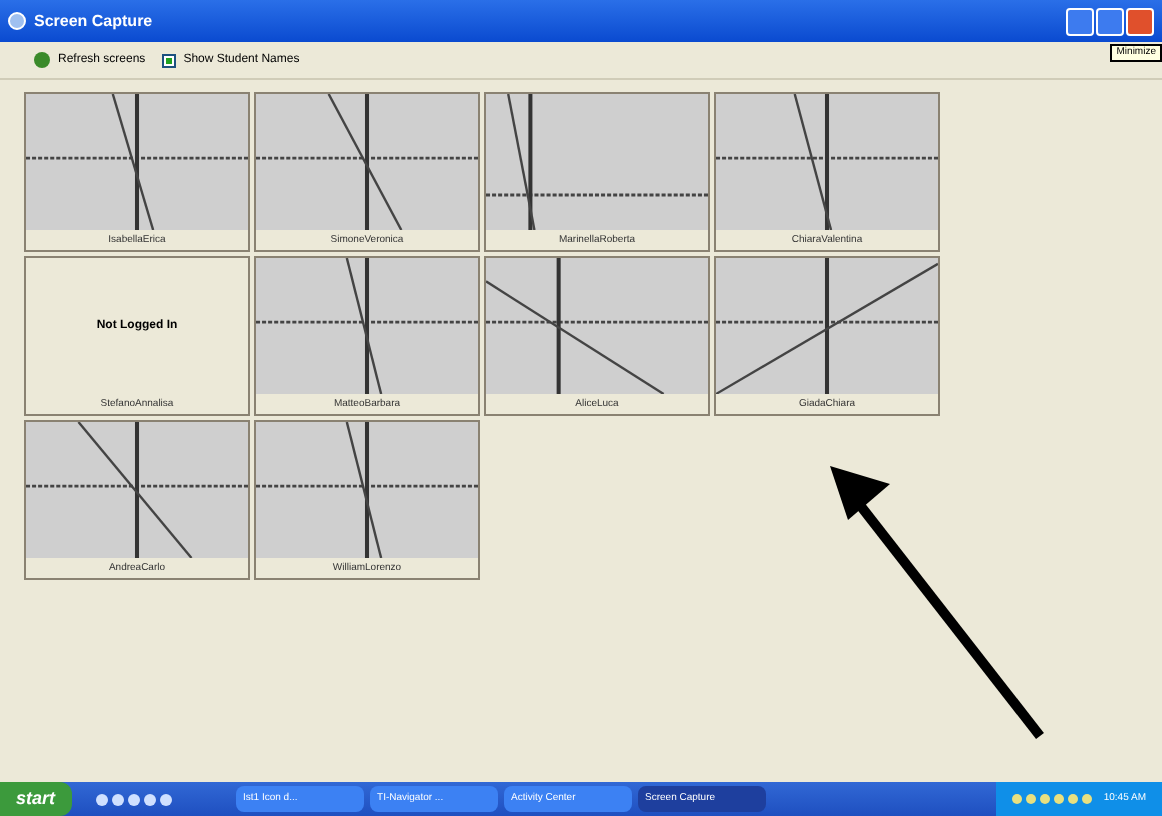 The image size is (1162, 816). I want to click on maximize-button, so click(1110, 21).